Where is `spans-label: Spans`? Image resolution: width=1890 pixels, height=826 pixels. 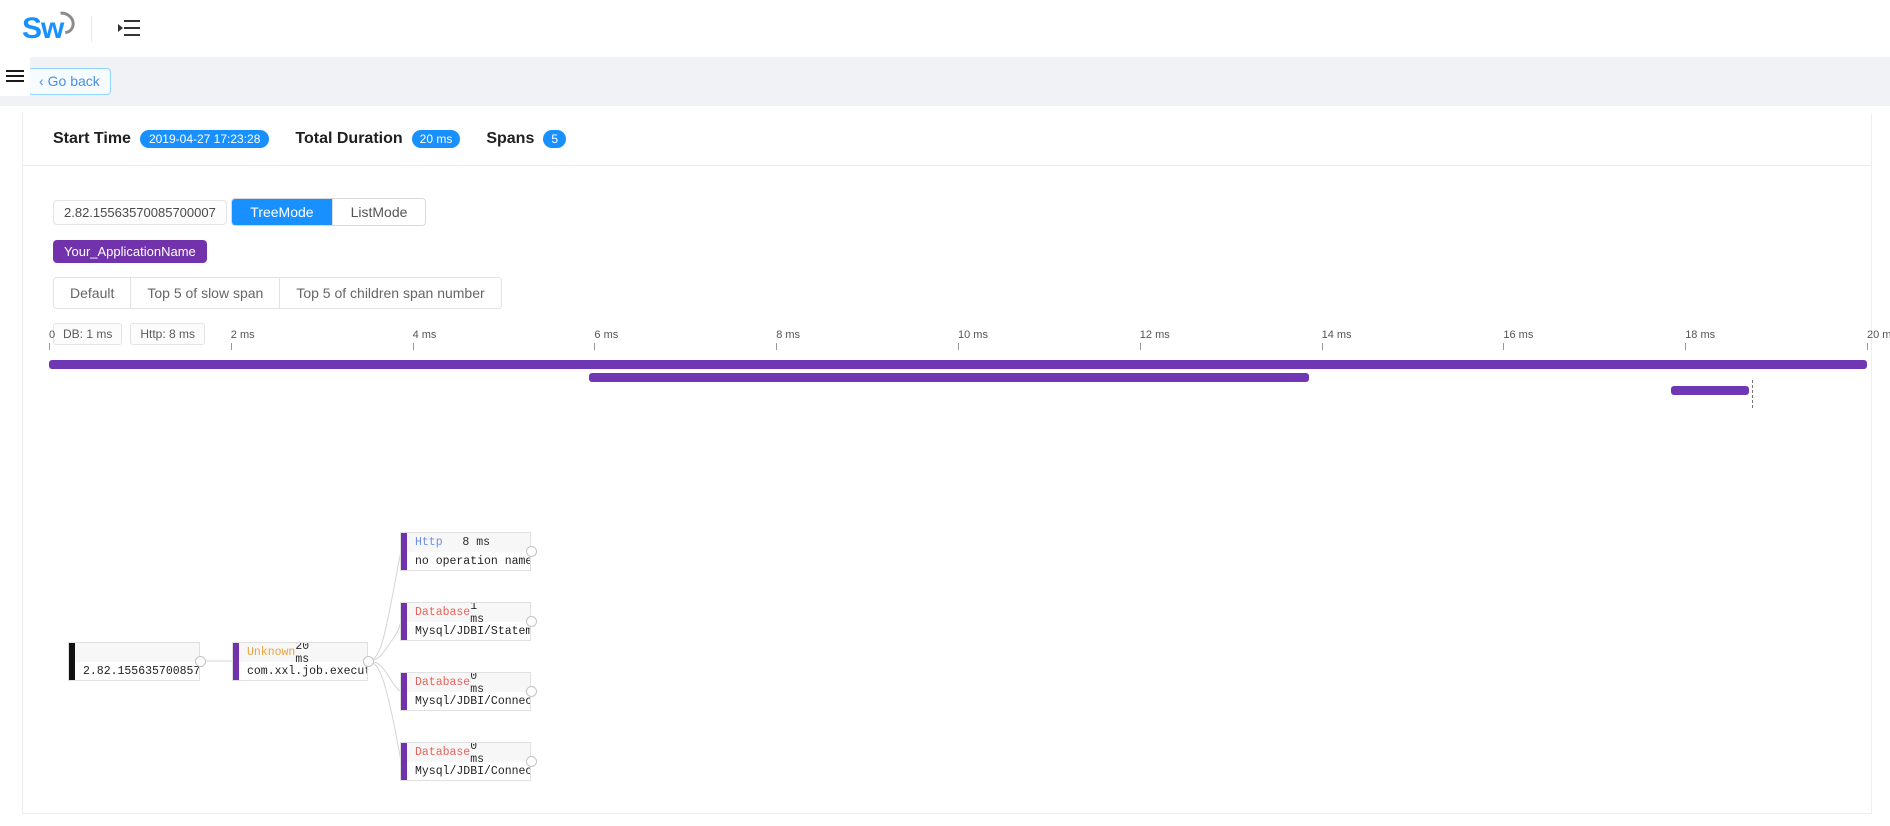
spans-label: Spans is located at coordinates (510, 138).